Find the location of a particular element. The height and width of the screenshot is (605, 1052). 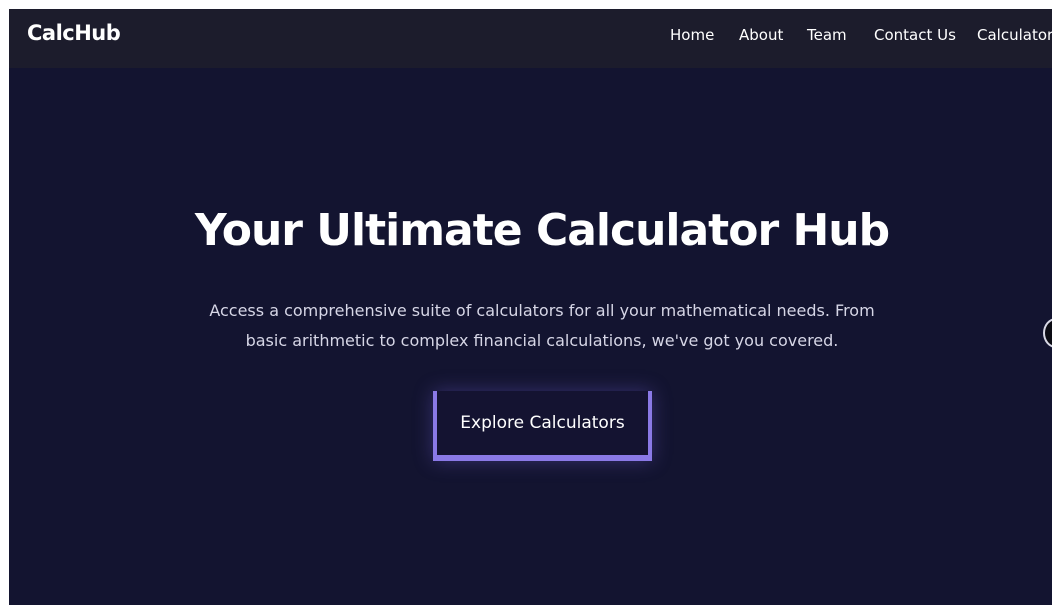

nav-link-about: About is located at coordinates (761, 35).